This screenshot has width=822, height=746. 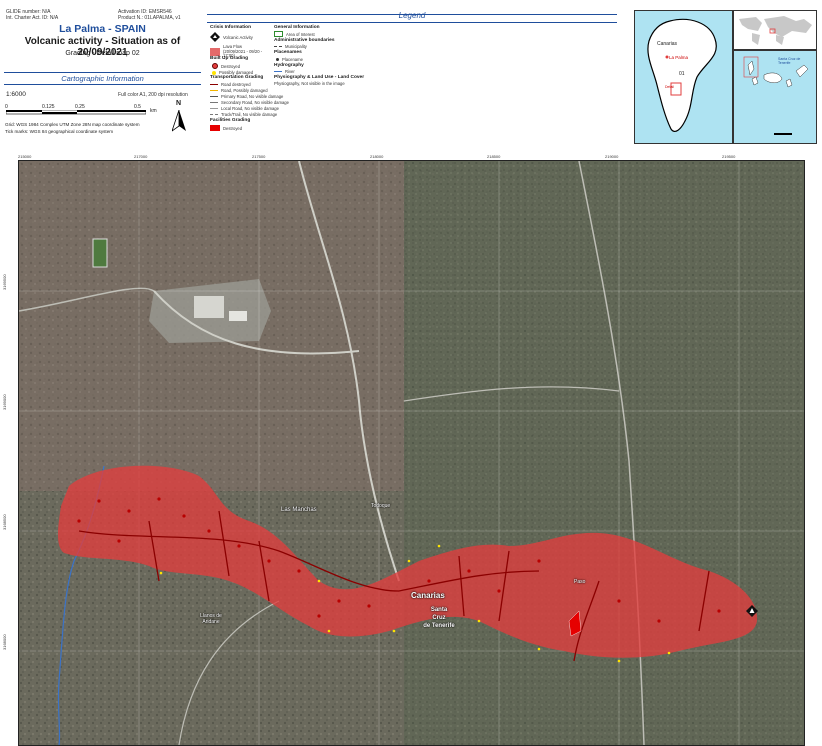 What do you see at coordinates (230, 120) in the screenshot?
I see `legend-facilities-head: Facilities Grading` at bounding box center [230, 120].